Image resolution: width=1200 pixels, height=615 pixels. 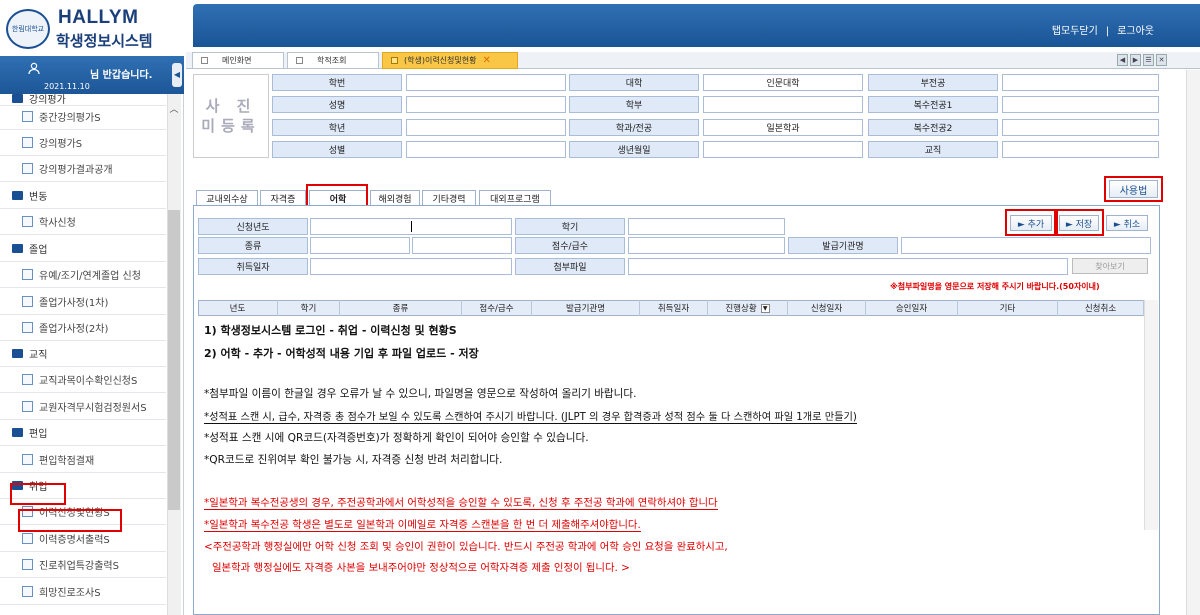 What do you see at coordinates (995, 286) in the screenshot?
I see `attachment-note: ※첨부파일명을 영문으로 저장해 주시기 바랍니다.(50자이내)` at bounding box center [995, 286].